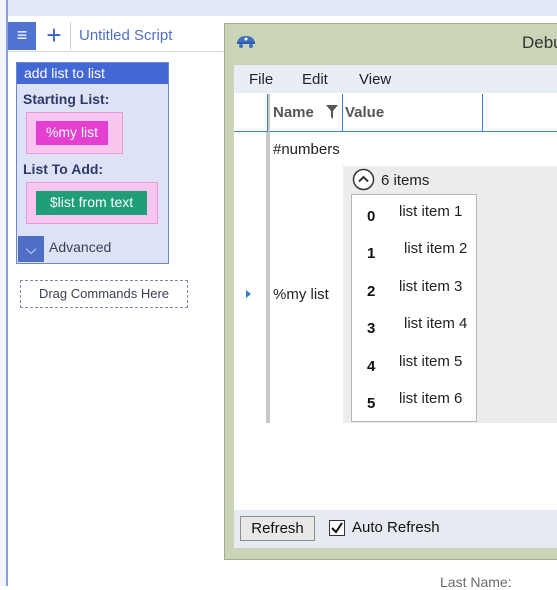 This screenshot has height=590, width=557. What do you see at coordinates (261, 79) in the screenshot?
I see `menu-file: File` at bounding box center [261, 79].